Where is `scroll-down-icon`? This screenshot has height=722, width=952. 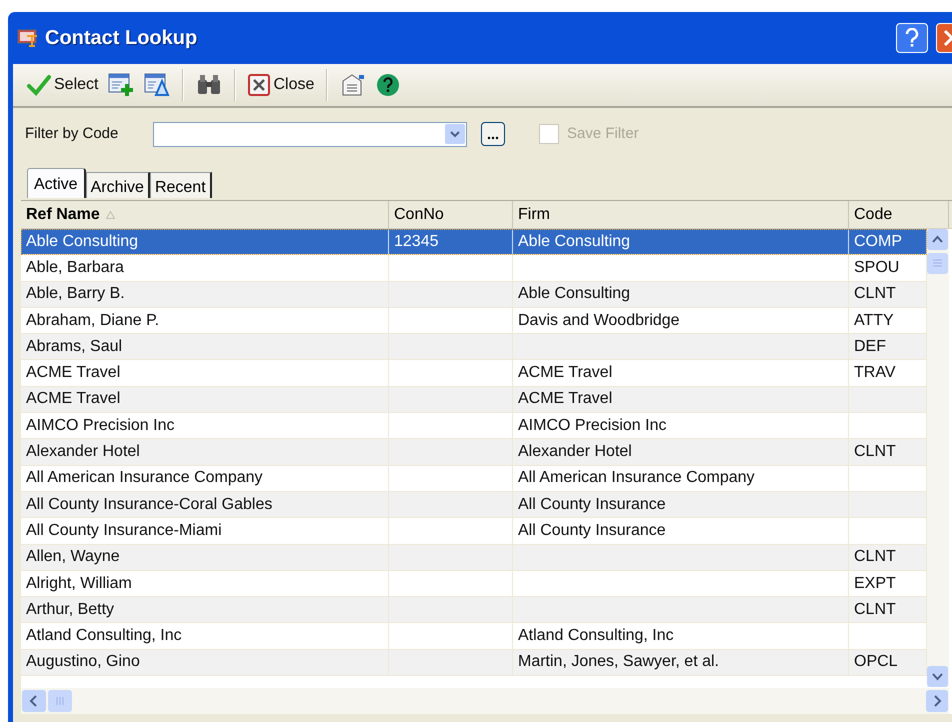 scroll-down-icon is located at coordinates (937, 676).